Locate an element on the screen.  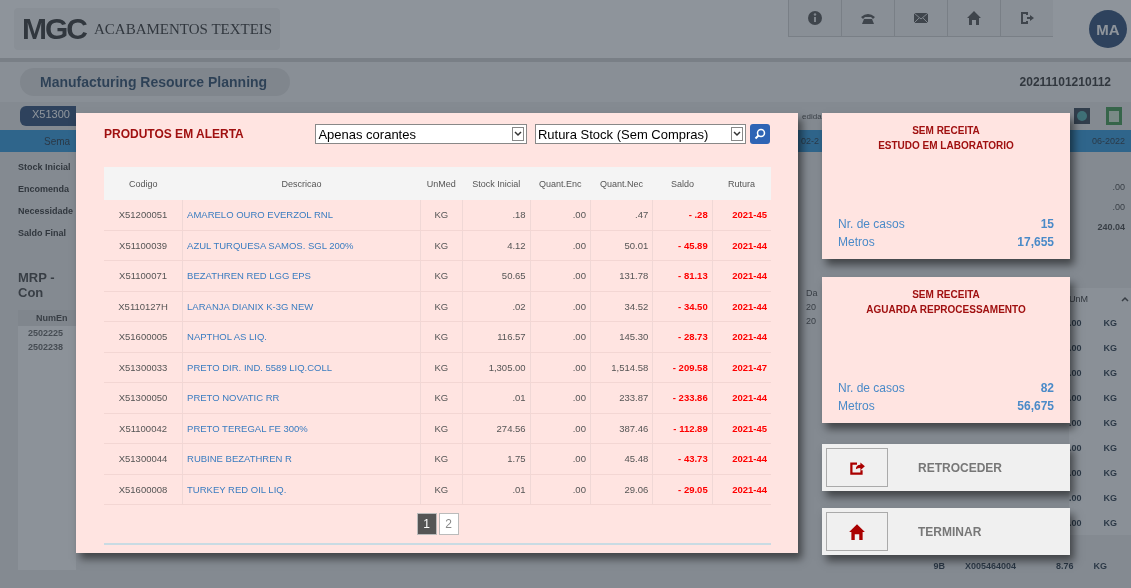
column-header: Stock Inicial is located at coordinates (496, 183).